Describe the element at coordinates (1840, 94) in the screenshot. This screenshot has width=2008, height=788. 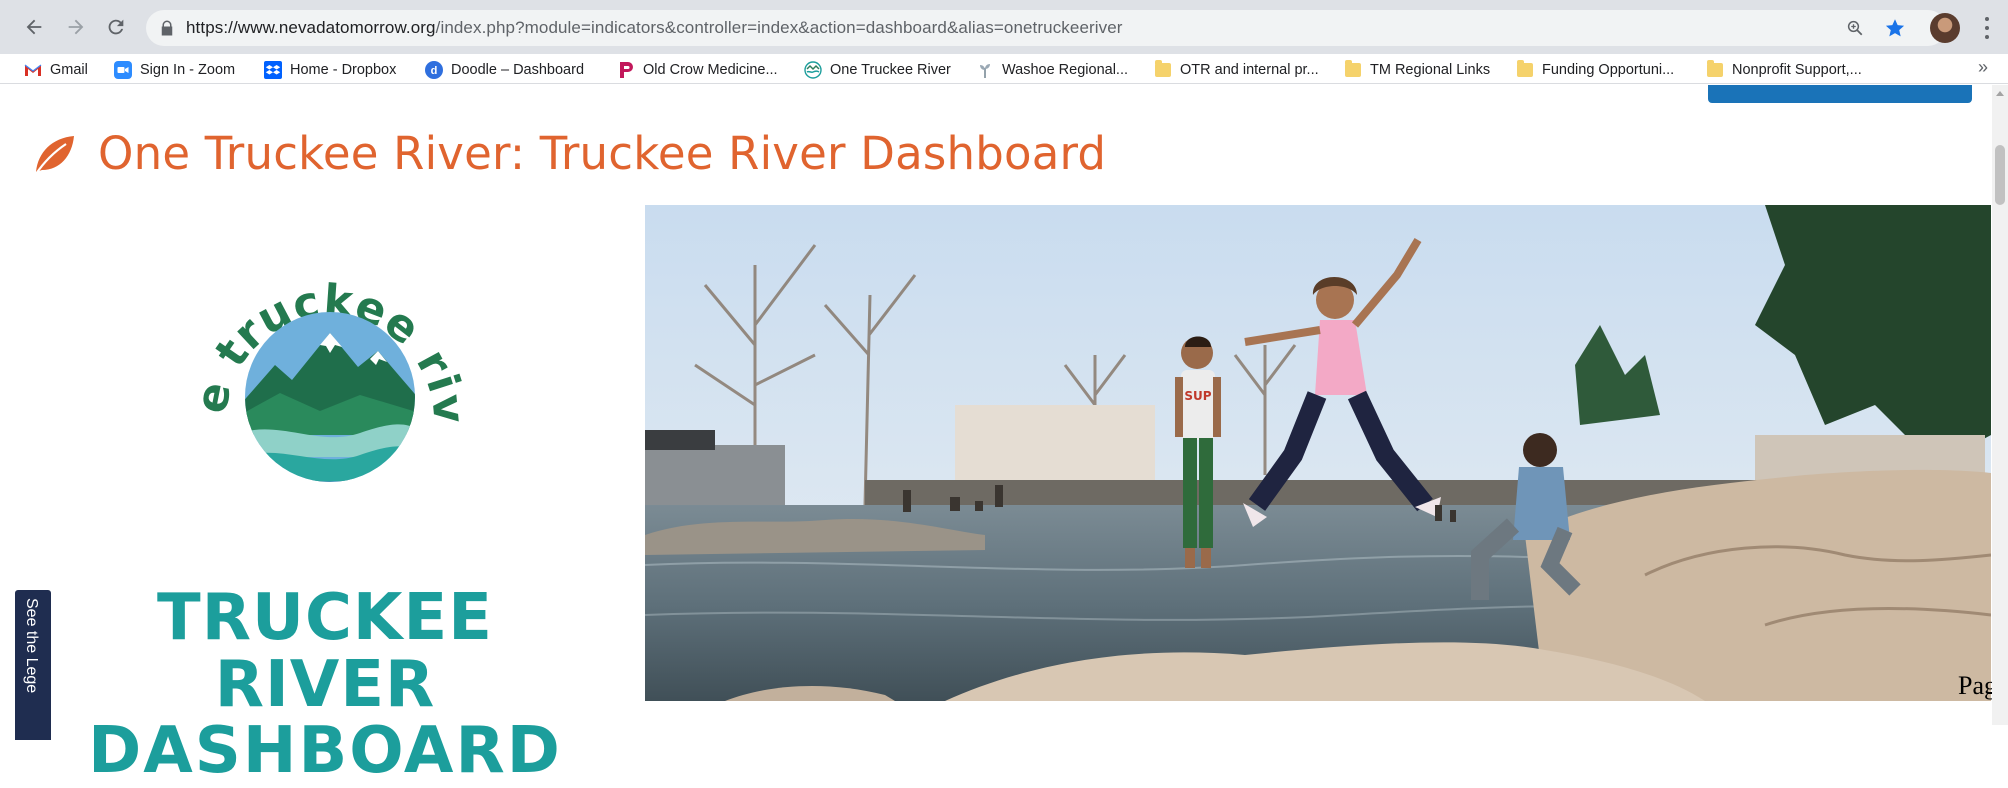
I see `top-action-button` at that location.